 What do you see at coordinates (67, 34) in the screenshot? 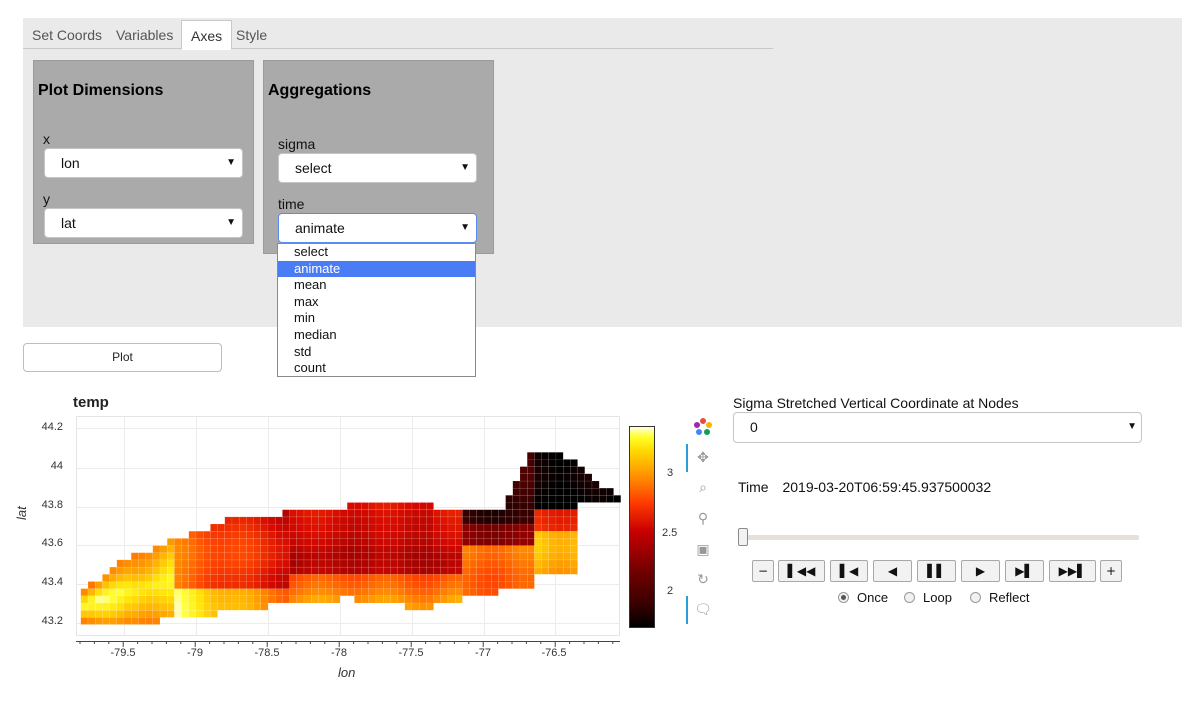
I see `tab-set-coords: Set Coords` at bounding box center [67, 34].